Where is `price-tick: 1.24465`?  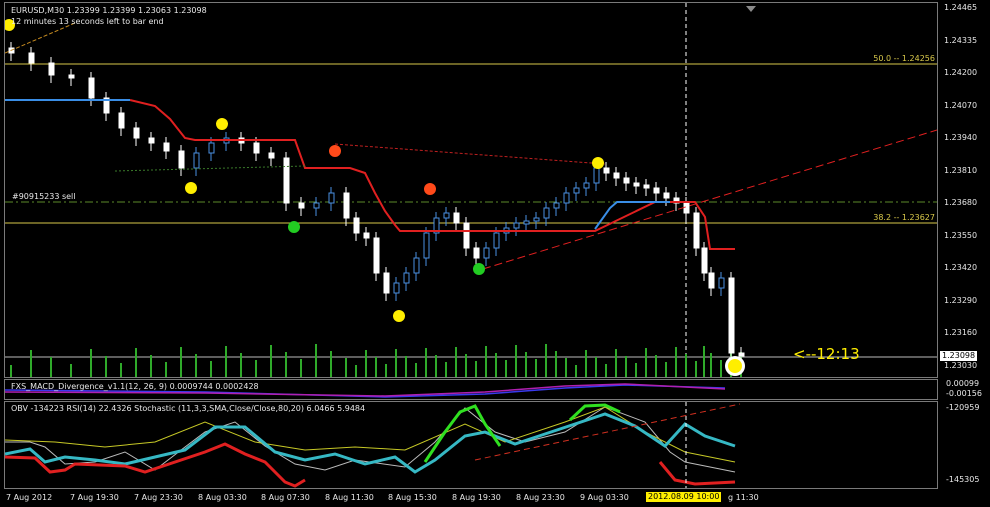
price-tick: 1.24465 is located at coordinates (961, 7).